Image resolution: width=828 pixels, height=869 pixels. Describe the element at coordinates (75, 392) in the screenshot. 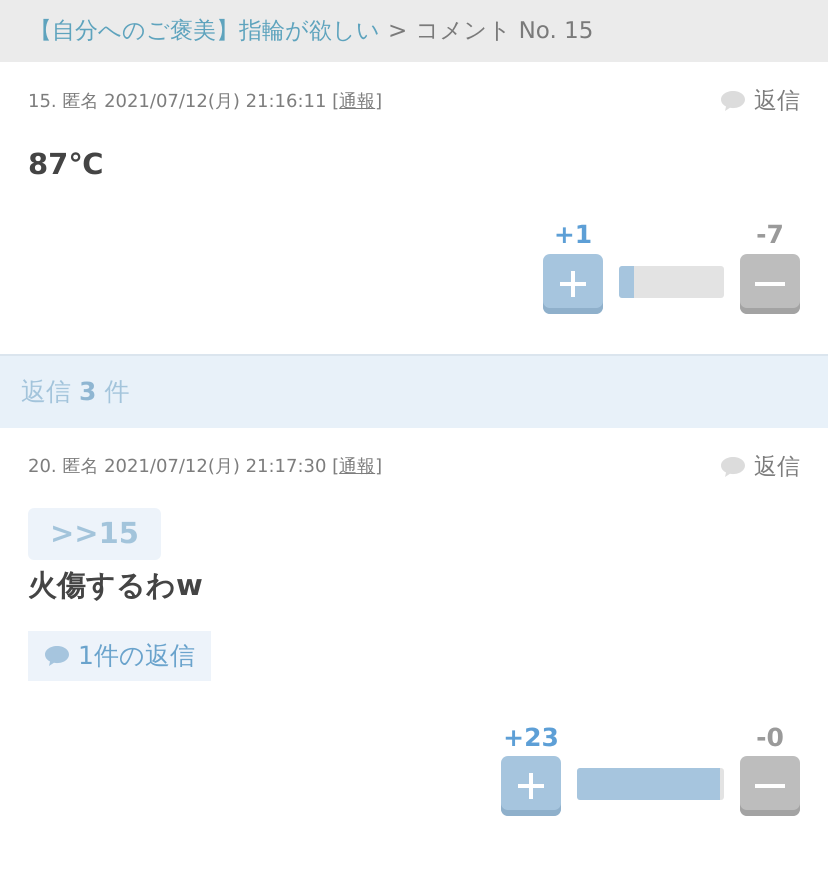

I see `reply-count: 返信 3 件` at that location.